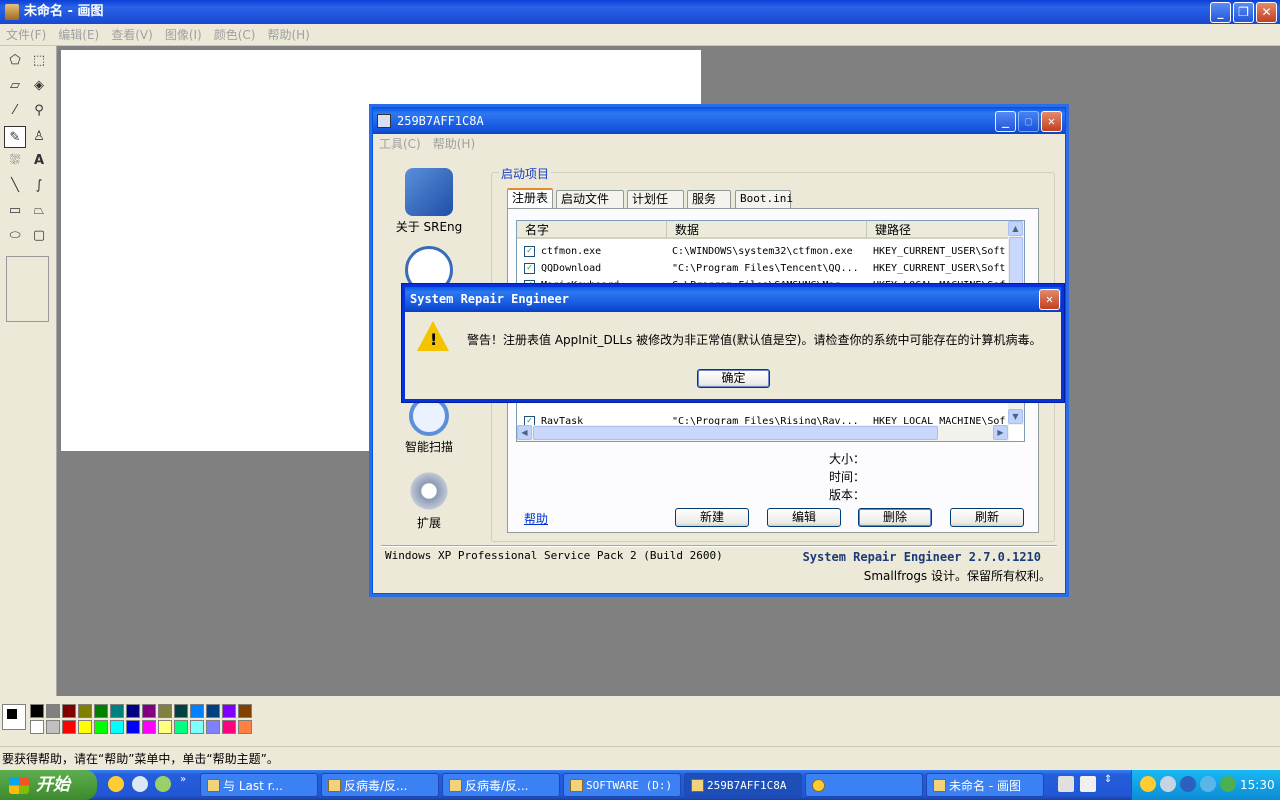 The image size is (1280, 800). I want to click on free-select-icon: ⬠, so click(15, 61).